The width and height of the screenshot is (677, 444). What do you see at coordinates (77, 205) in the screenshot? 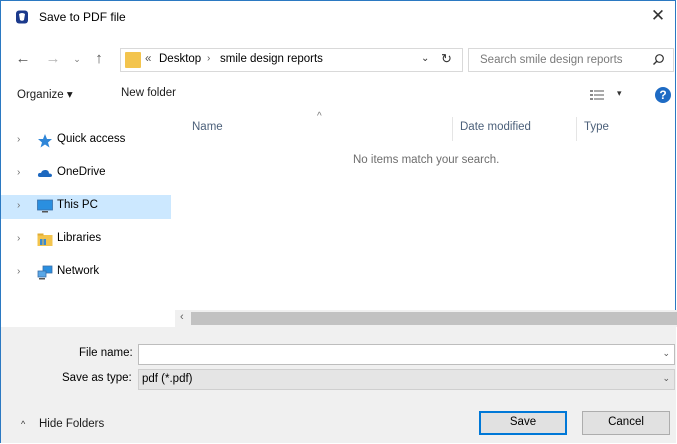
I see `nav-item-label: This PC` at bounding box center [77, 205].